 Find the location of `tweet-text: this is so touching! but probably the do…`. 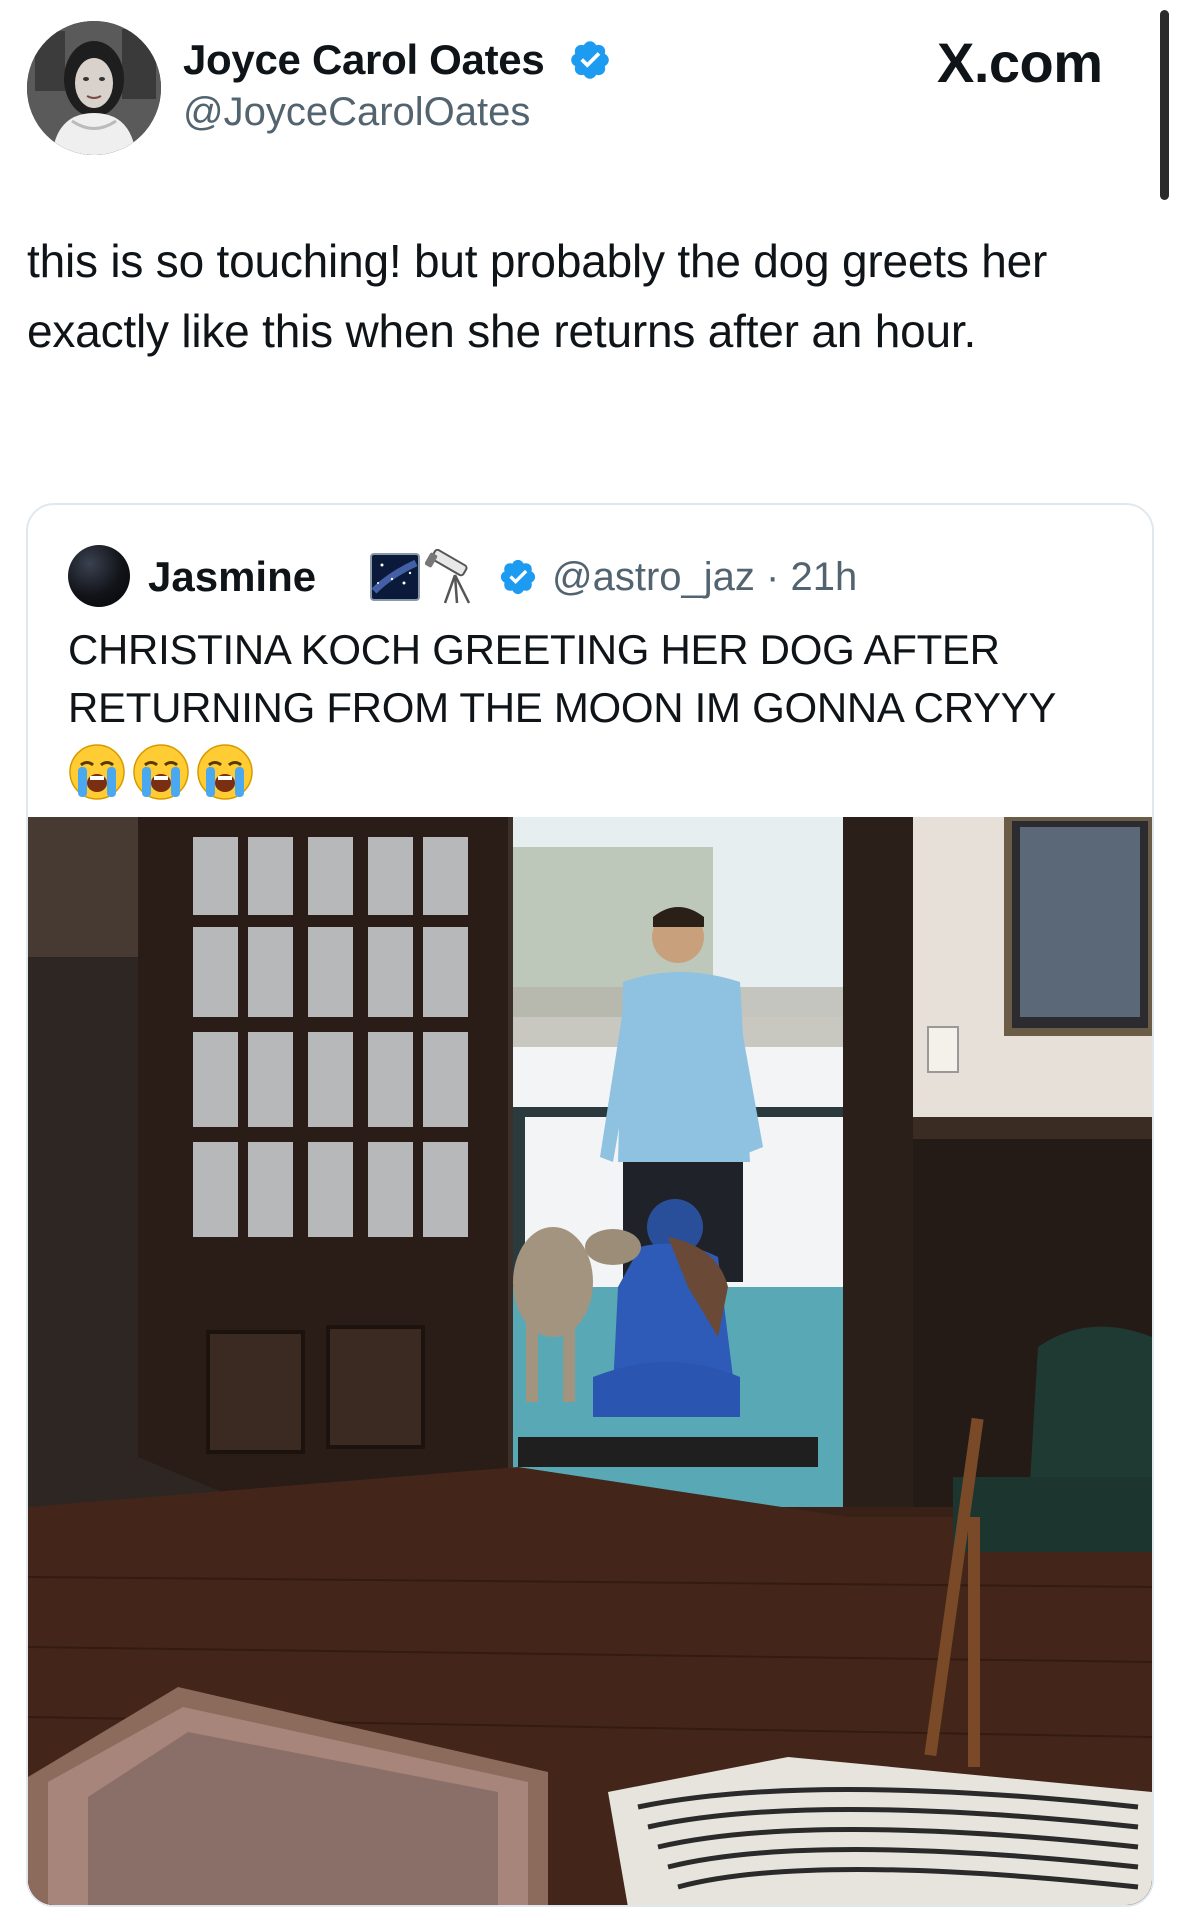

tweet-text: this is so touching! but probably the do… is located at coordinates (537, 296).